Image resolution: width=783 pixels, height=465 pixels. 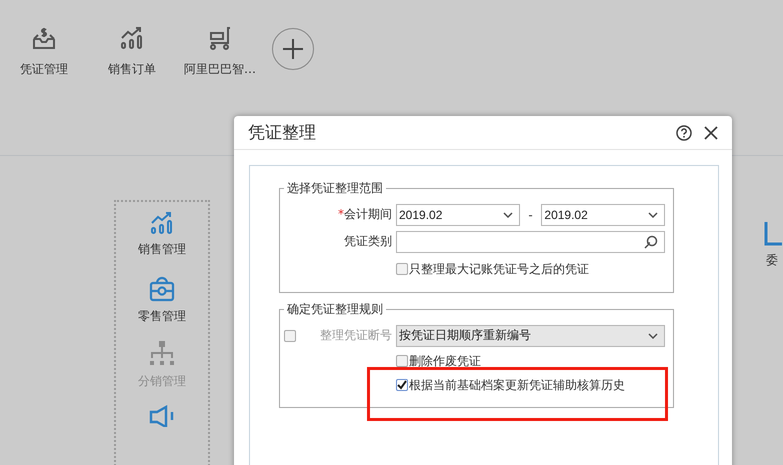 What do you see at coordinates (335, 309) in the screenshot?
I see `group-legend: 确定凭证整理规则` at bounding box center [335, 309].